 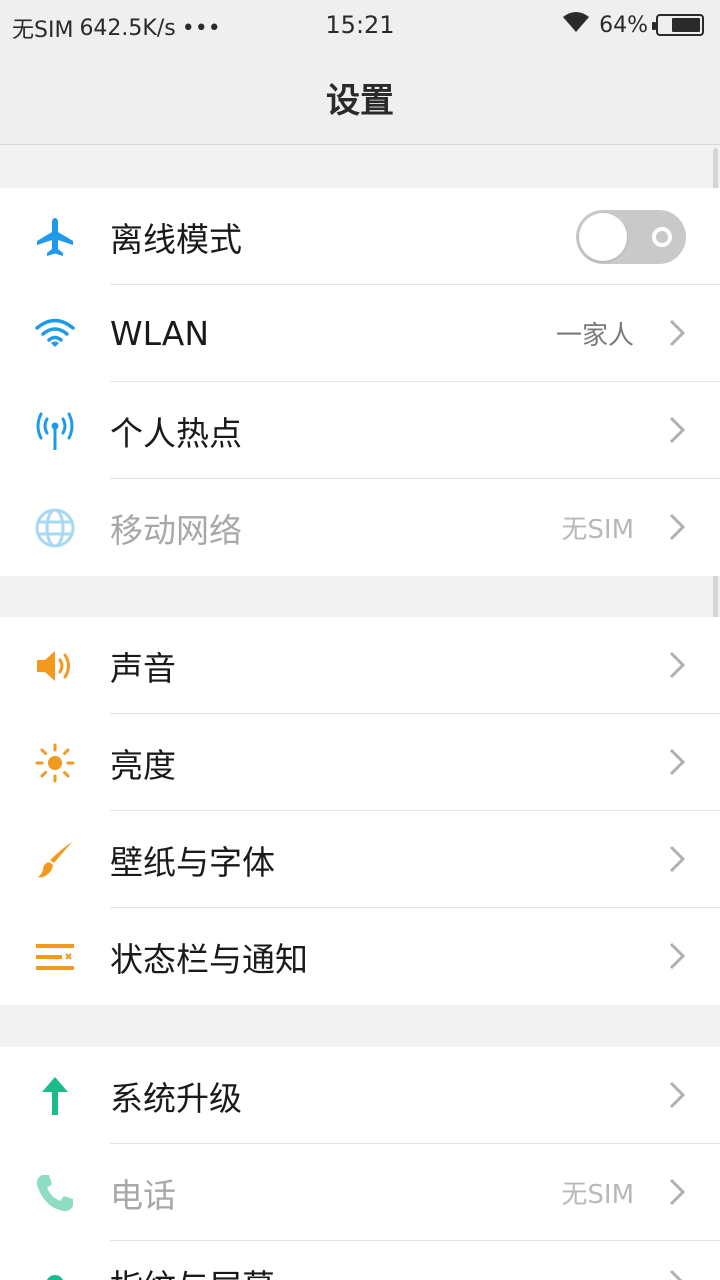 What do you see at coordinates (623, 25) in the screenshot?
I see `battery-percent: 64%` at bounding box center [623, 25].